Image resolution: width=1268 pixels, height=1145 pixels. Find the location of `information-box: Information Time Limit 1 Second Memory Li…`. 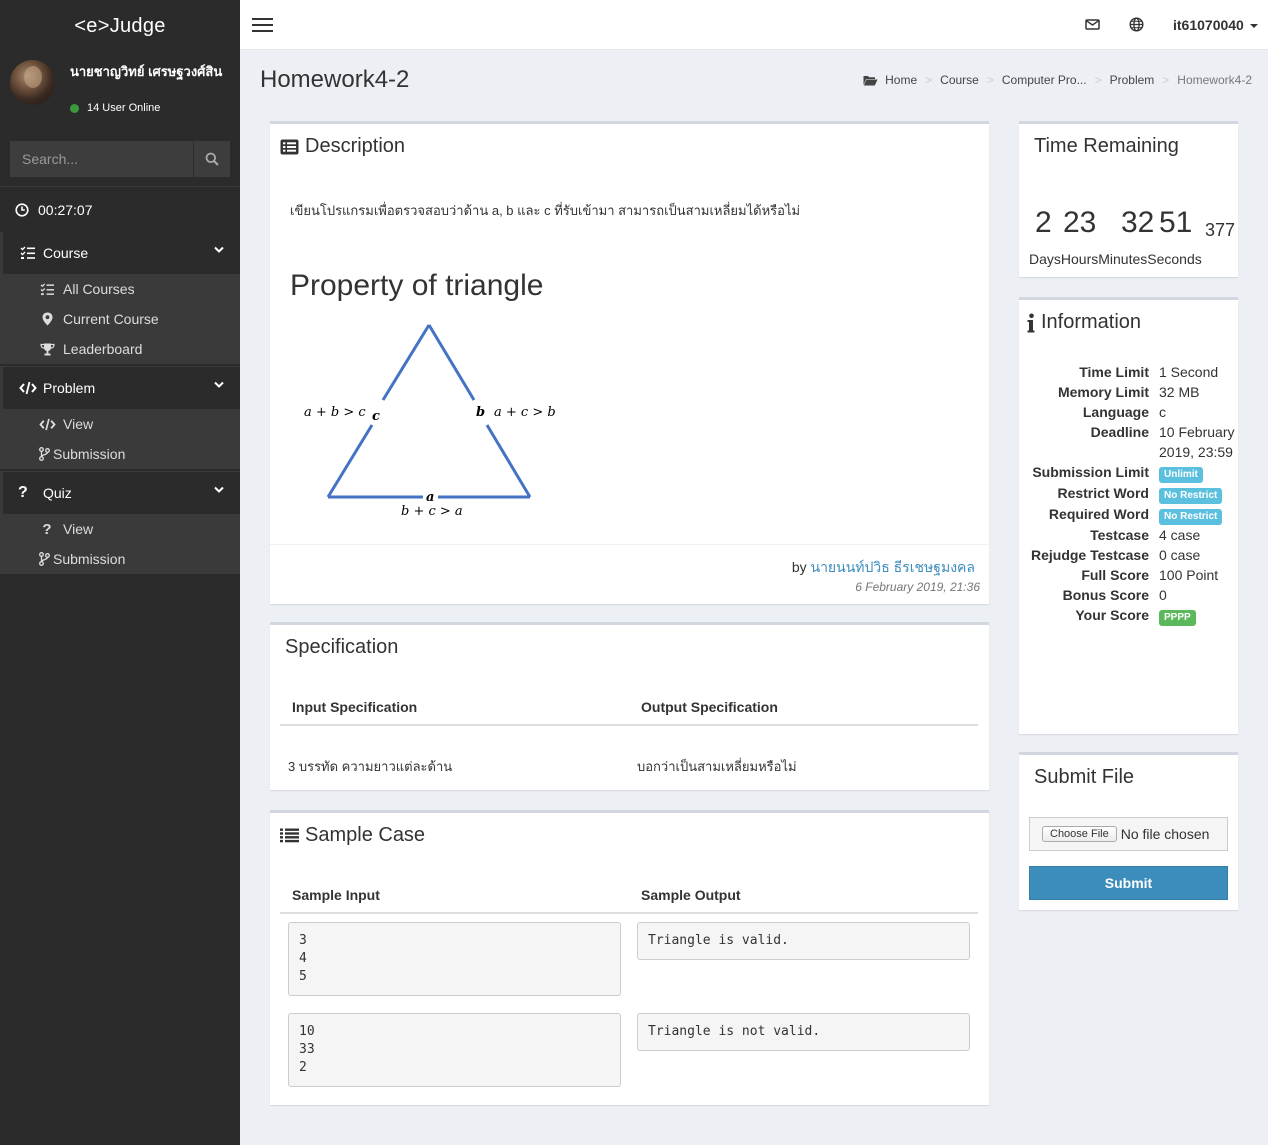

information-box: Information Time Limit 1 Second Memory Li… is located at coordinates (1128, 515).